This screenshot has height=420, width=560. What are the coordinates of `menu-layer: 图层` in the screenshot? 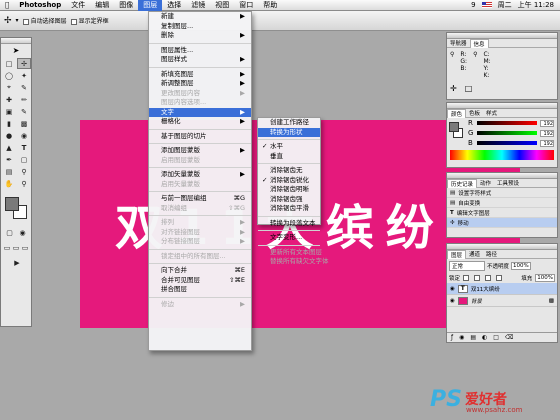 It's located at (150, 5).